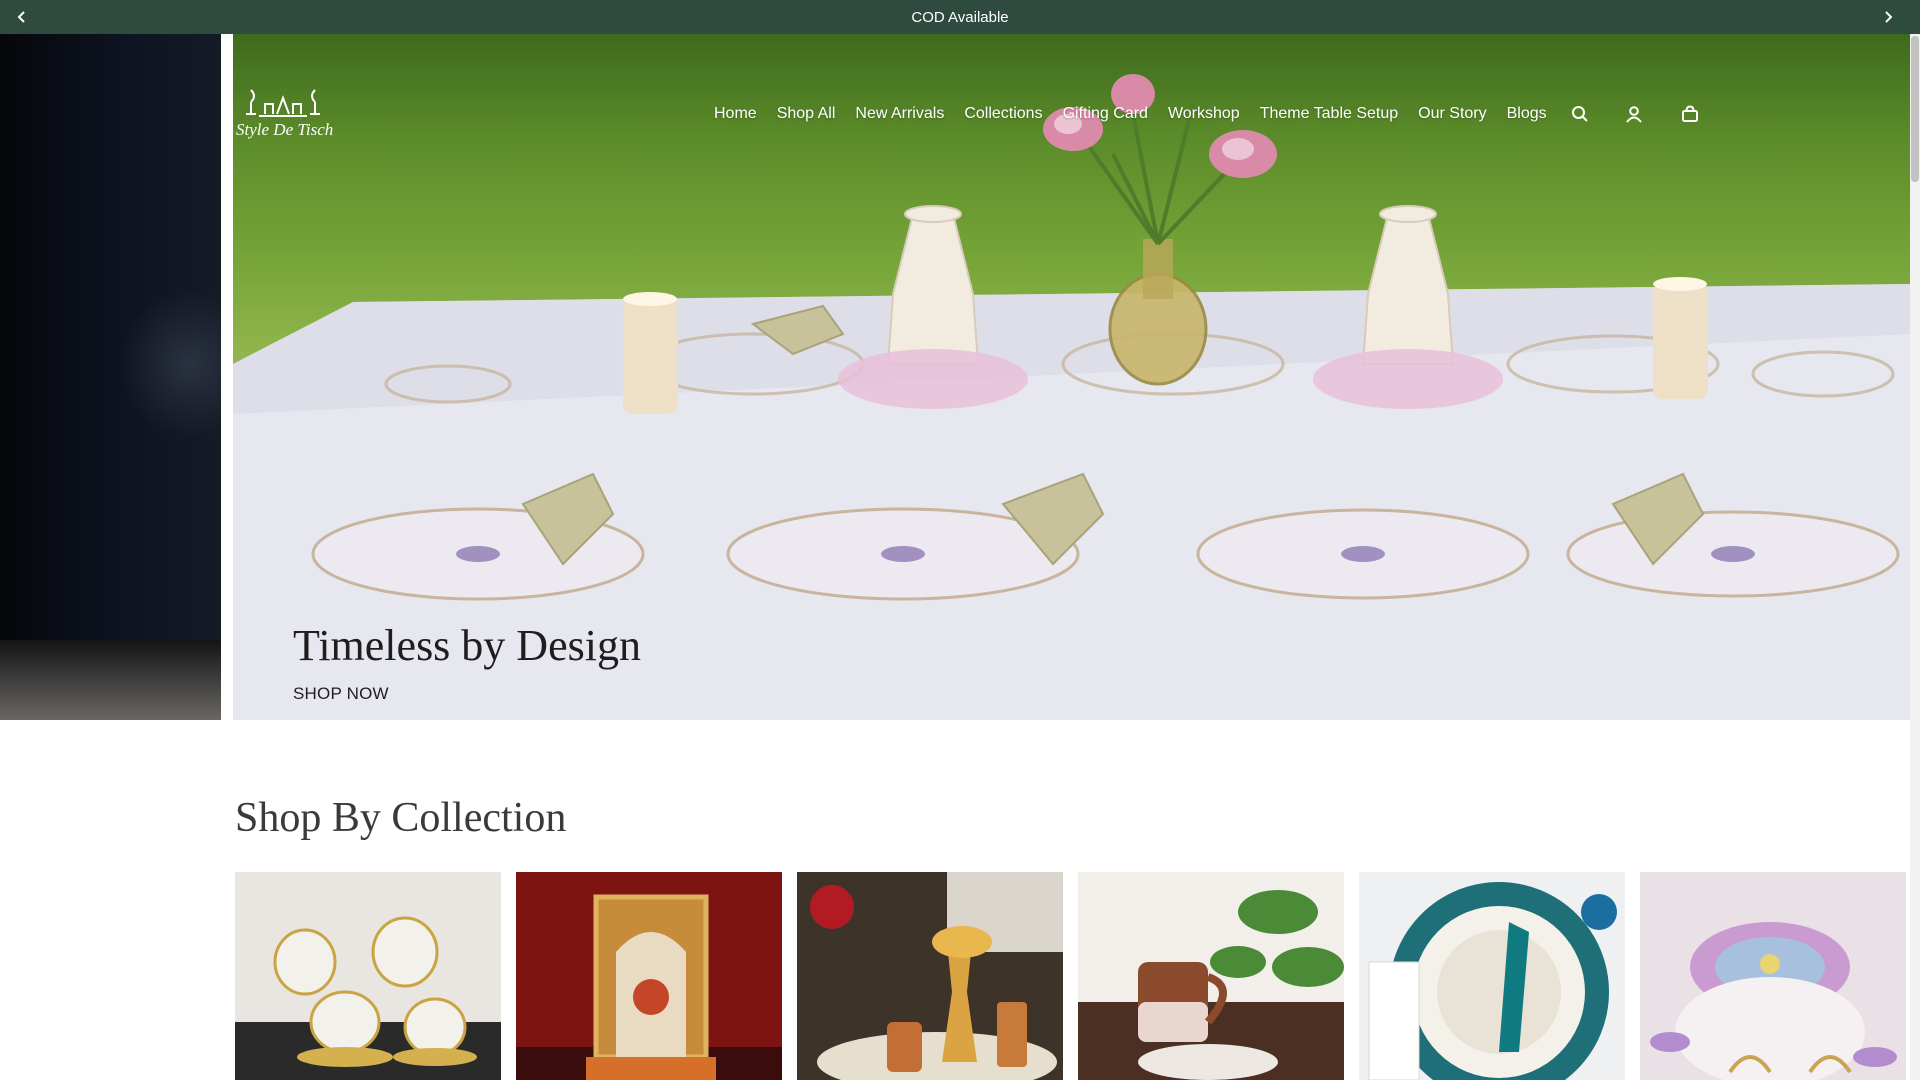 The width and height of the screenshot is (1920, 1080). Describe the element at coordinates (649, 976) in the screenshot. I see `collection-card-frame` at that location.